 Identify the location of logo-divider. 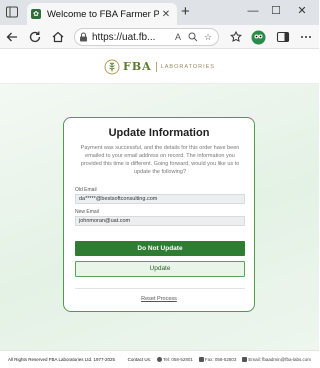
(156, 66).